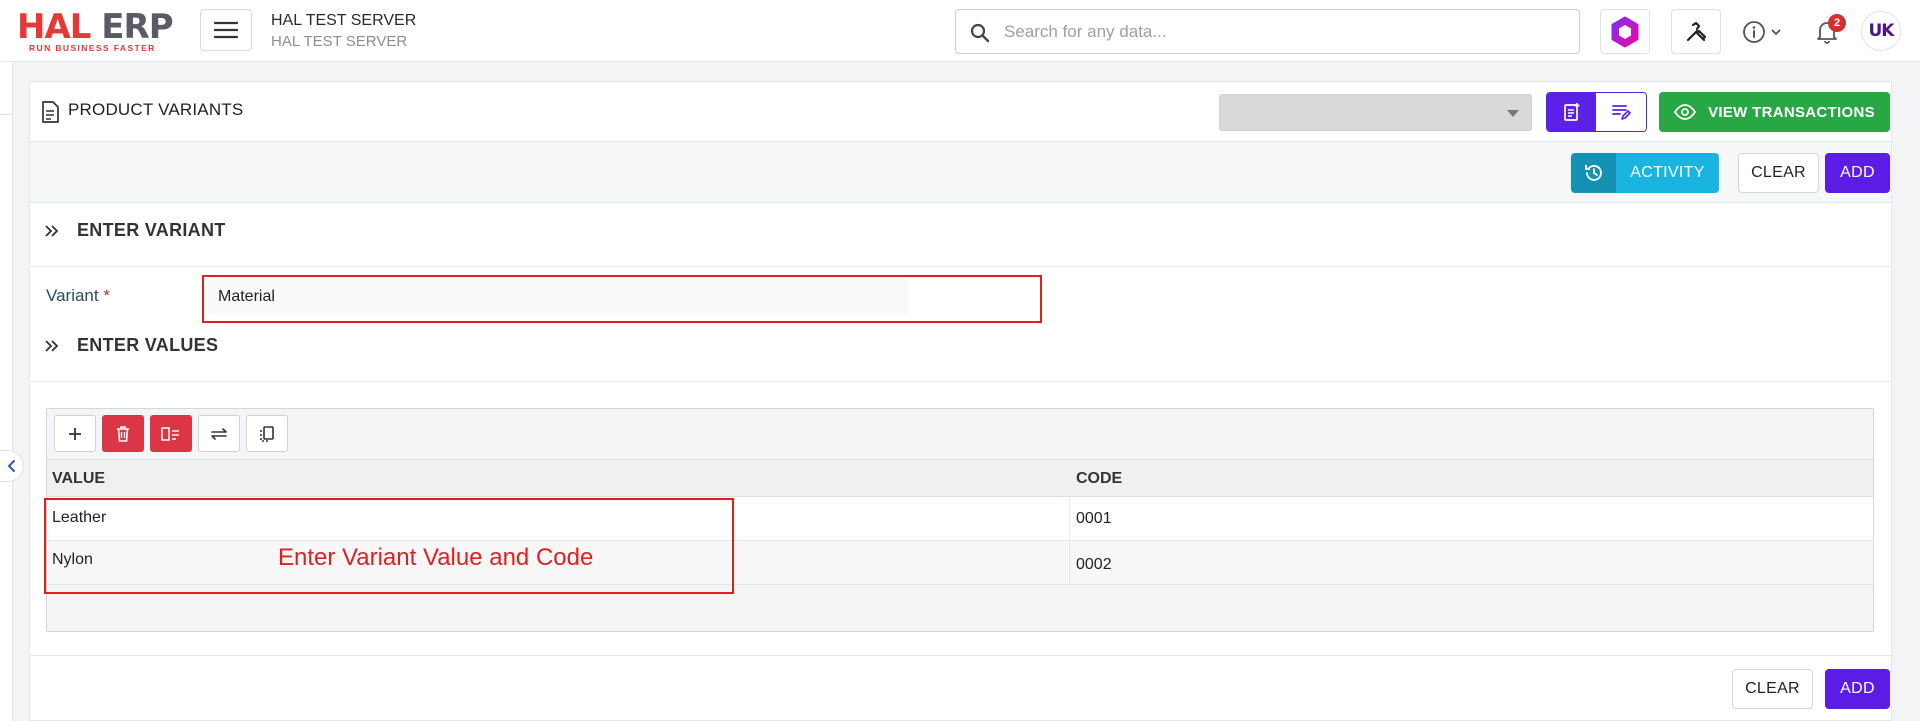 The width and height of the screenshot is (1920, 721). What do you see at coordinates (1881, 31) in the screenshot?
I see `user-avatar: UK` at bounding box center [1881, 31].